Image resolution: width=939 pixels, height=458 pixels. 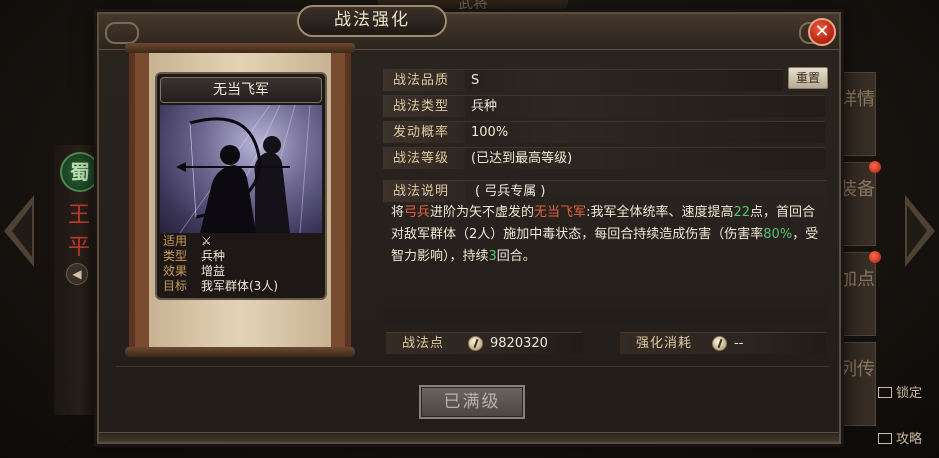 I want to click on card-info-key: 适用, so click(x=175, y=241).